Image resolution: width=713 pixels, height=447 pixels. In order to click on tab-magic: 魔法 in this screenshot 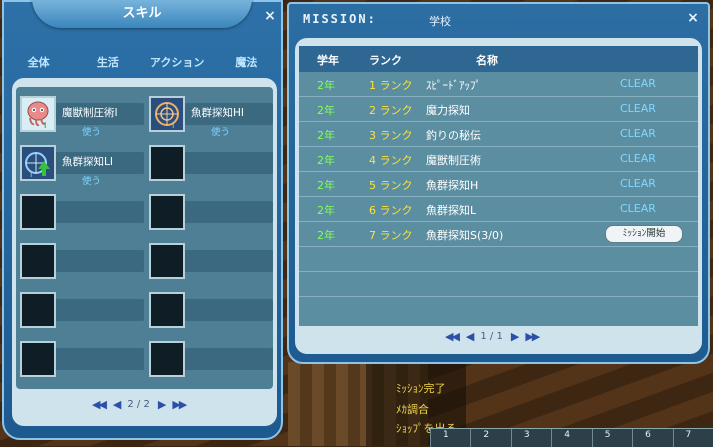, I will do `click(246, 62)`.